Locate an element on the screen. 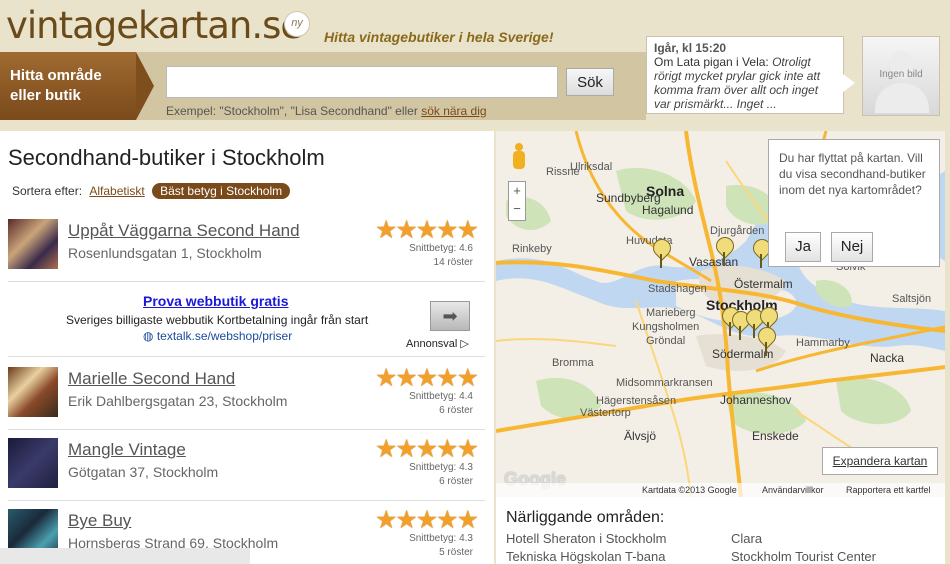  ad-arrow-button: ➡ is located at coordinates (450, 316).